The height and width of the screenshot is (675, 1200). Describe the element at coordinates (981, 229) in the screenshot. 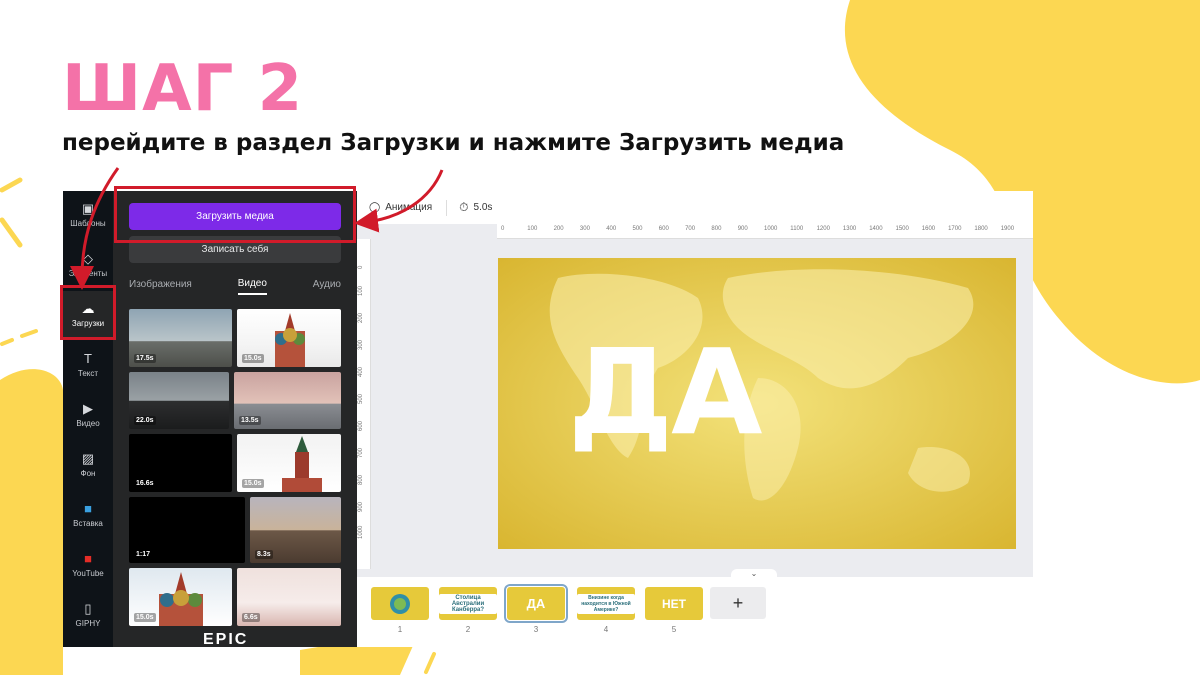

I see `ruler-tick-label: 1800` at that location.